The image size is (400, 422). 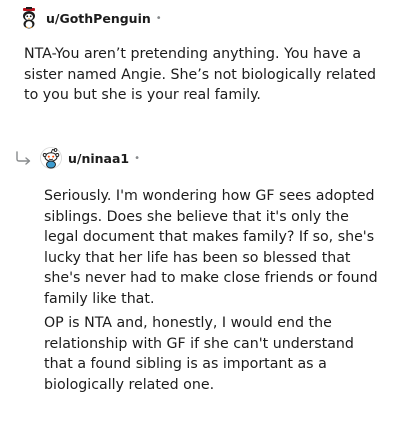 What do you see at coordinates (29, 18) in the screenshot?
I see `penguin-avatar-icon` at bounding box center [29, 18].